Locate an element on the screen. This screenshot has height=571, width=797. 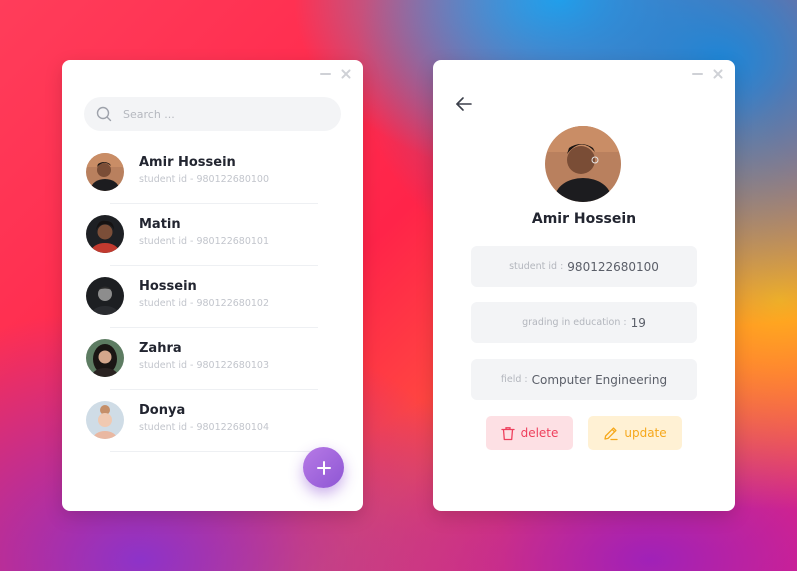
add-student-button is located at coordinates (323, 467).